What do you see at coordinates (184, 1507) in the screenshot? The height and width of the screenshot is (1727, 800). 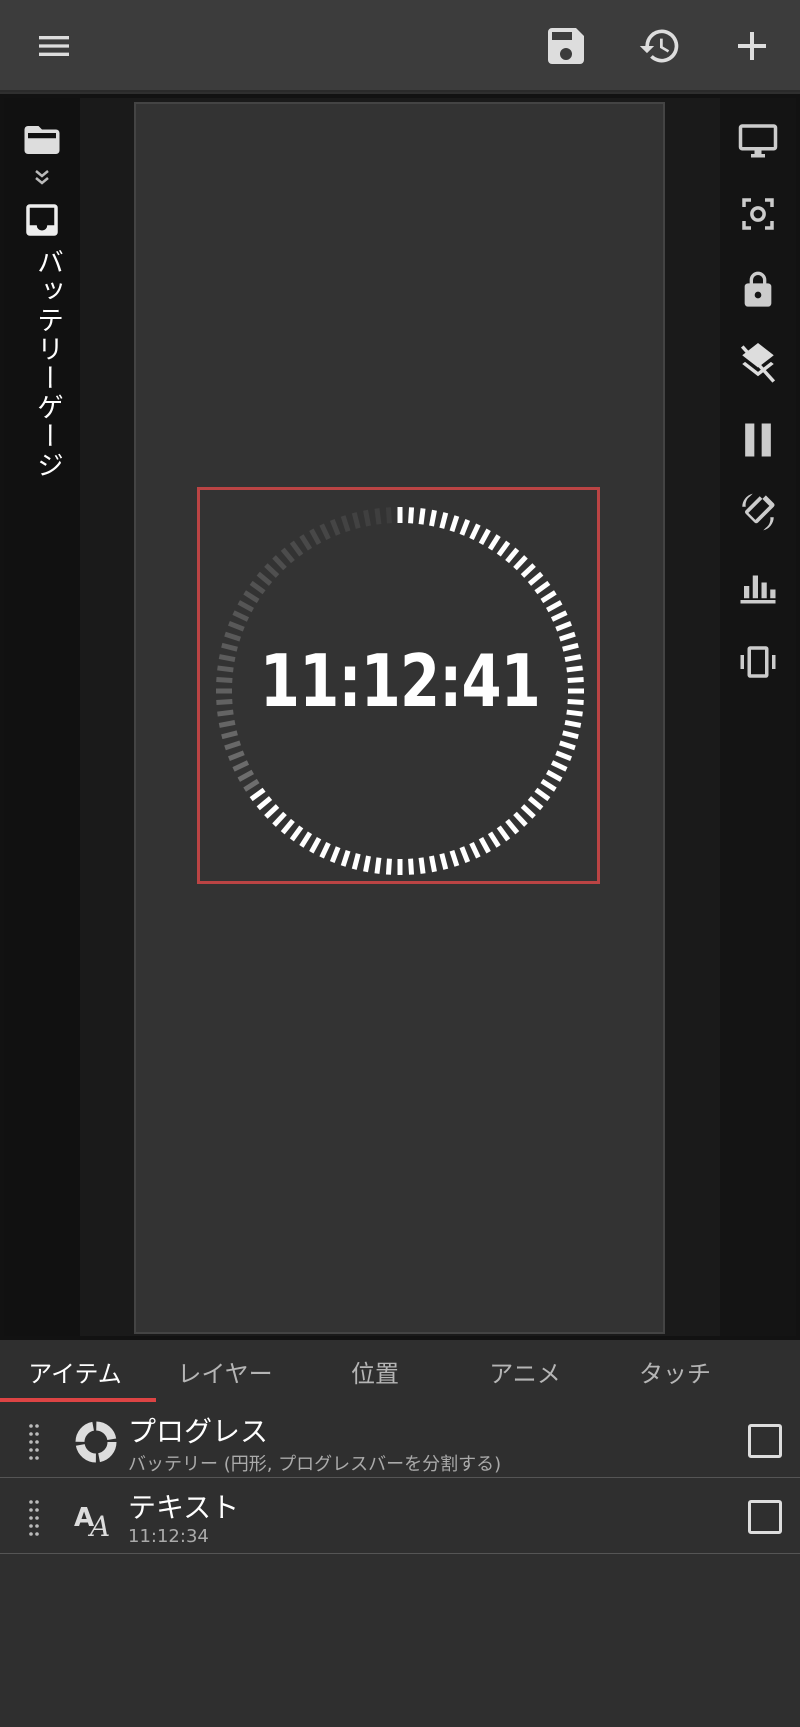 I see `item-title: テキスト` at bounding box center [184, 1507].